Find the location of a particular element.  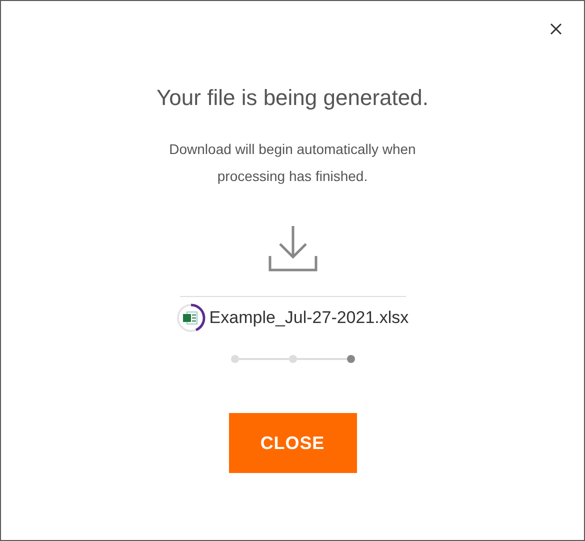

spreadsheet-file-icon is located at coordinates (191, 318).